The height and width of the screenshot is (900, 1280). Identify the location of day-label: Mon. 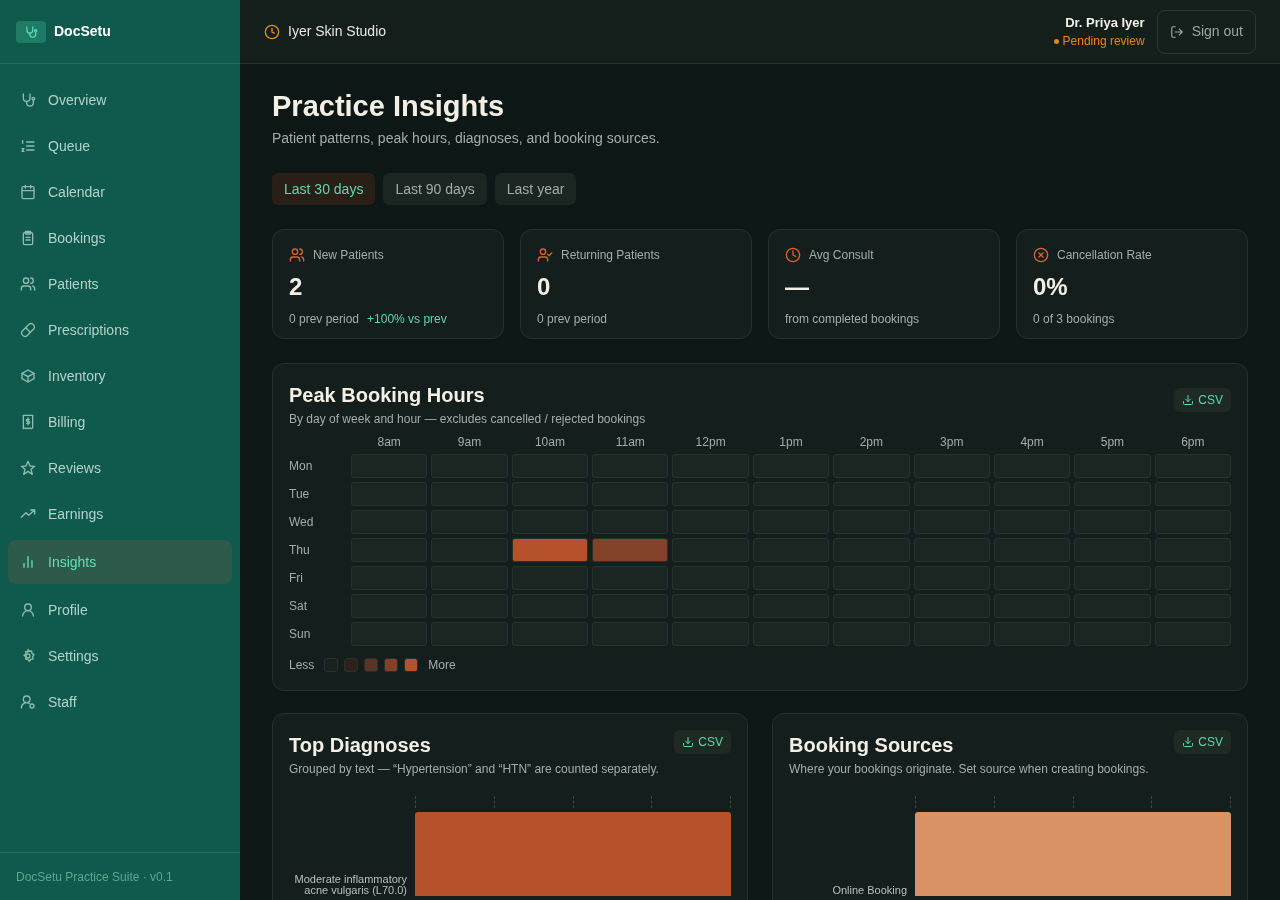
(301, 466).